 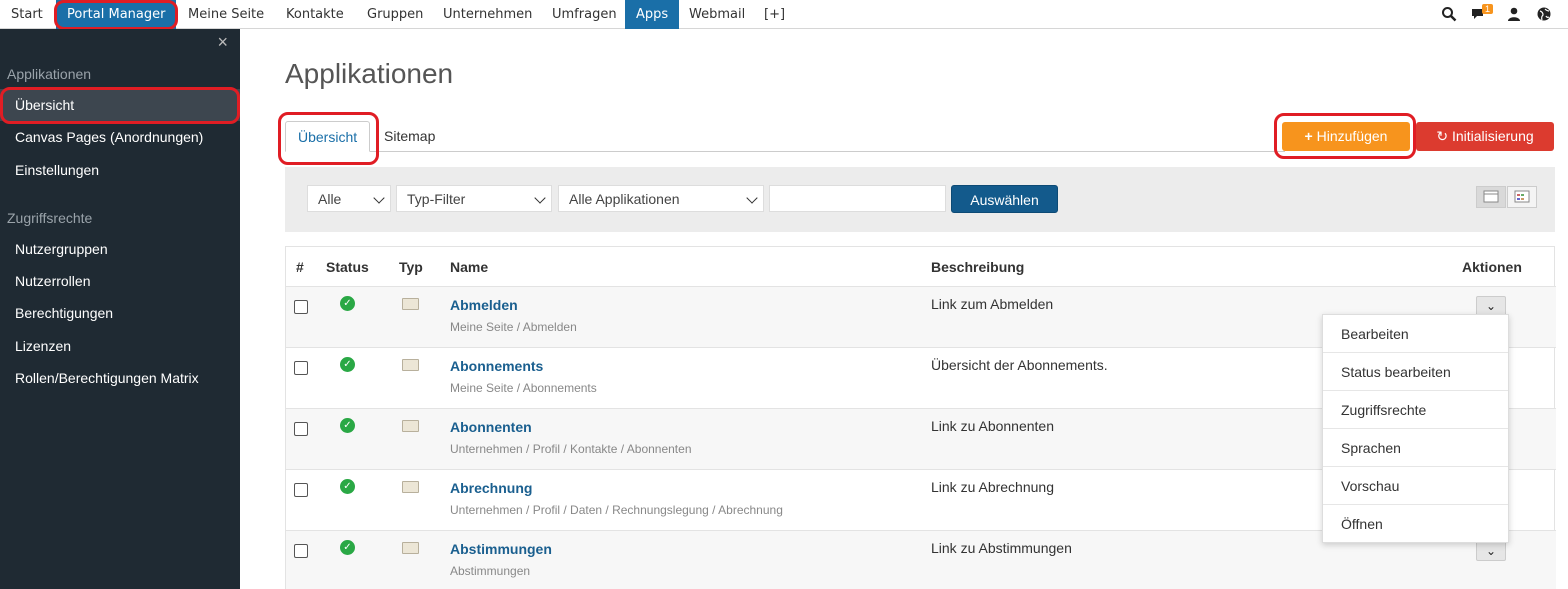 I want to click on sidebar-section-applikationen: Applikationen, so click(x=49, y=74).